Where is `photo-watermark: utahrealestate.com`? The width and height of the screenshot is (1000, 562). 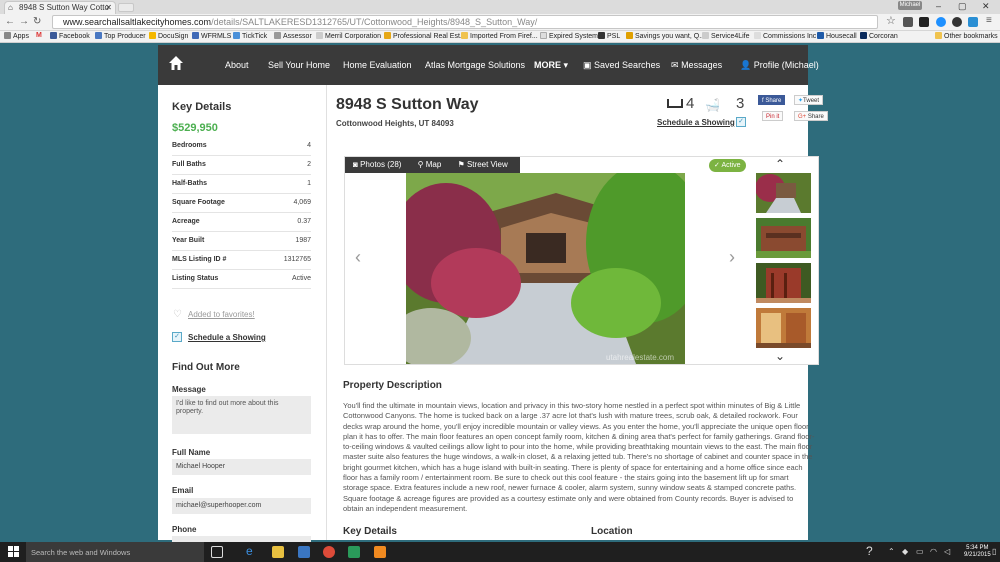 photo-watermark: utahrealestate.com is located at coordinates (640, 357).